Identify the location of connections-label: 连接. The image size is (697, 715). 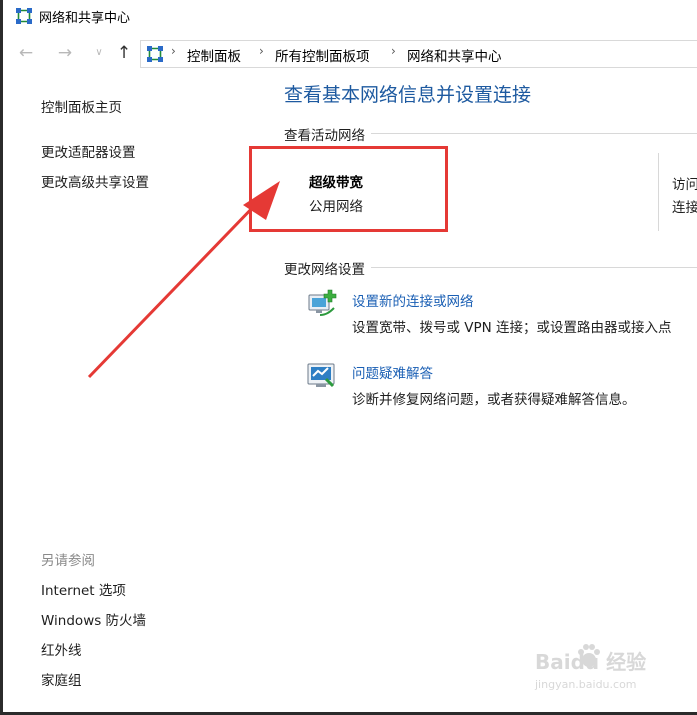
(684, 208).